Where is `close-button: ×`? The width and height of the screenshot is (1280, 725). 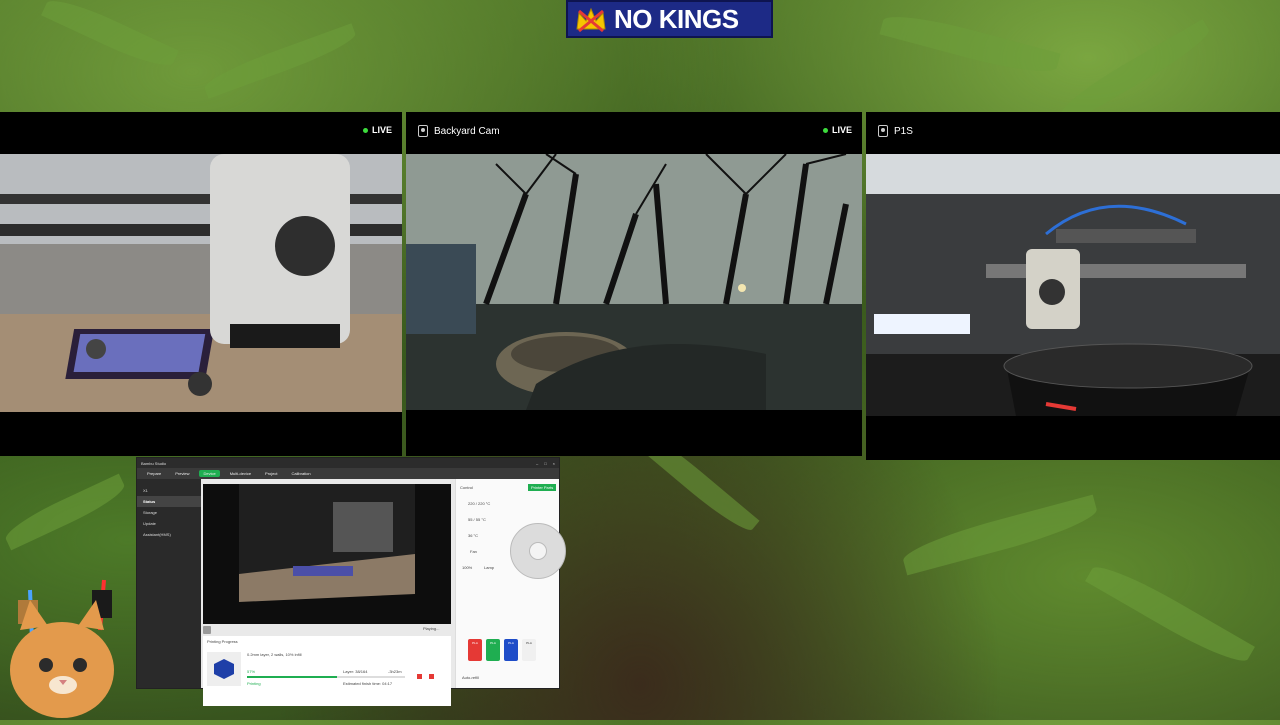
close-button: × is located at coordinates (554, 463).